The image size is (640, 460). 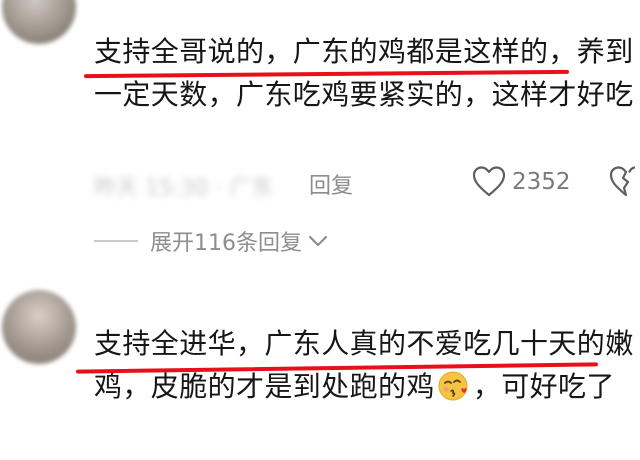 What do you see at coordinates (226, 243) in the screenshot?
I see `expand-replies-label: 展开116条回复` at bounding box center [226, 243].